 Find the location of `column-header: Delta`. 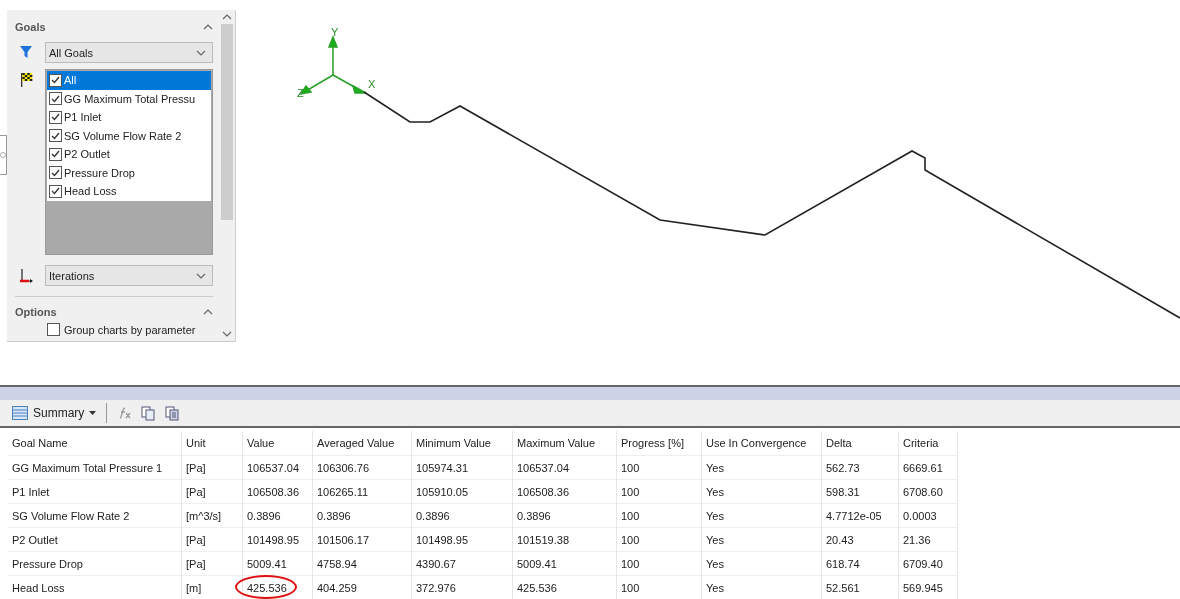

column-header: Delta is located at coordinates (860, 443).